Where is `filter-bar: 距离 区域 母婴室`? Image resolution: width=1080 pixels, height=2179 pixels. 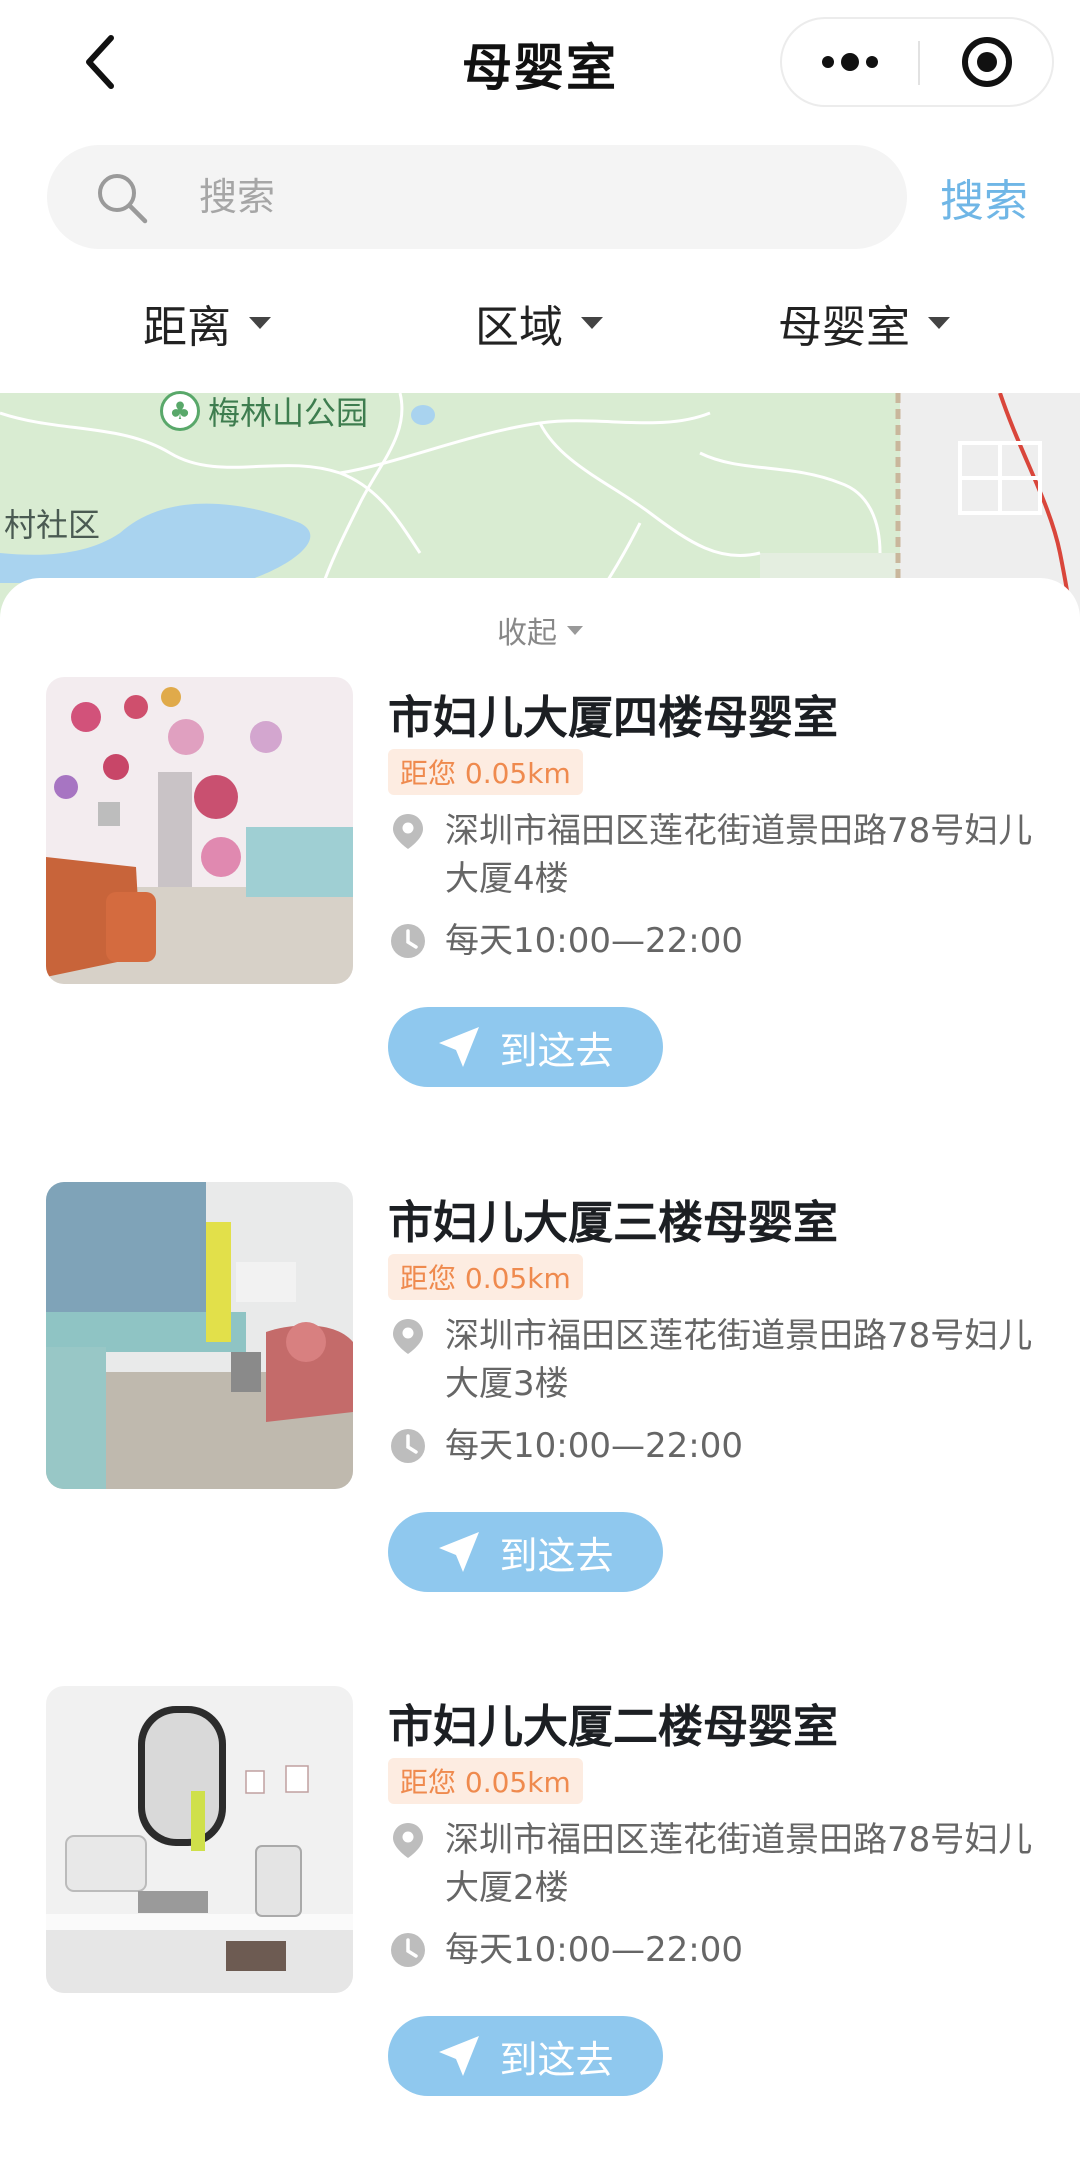
filter-bar: 距离 区域 母婴室 is located at coordinates (540, 323).